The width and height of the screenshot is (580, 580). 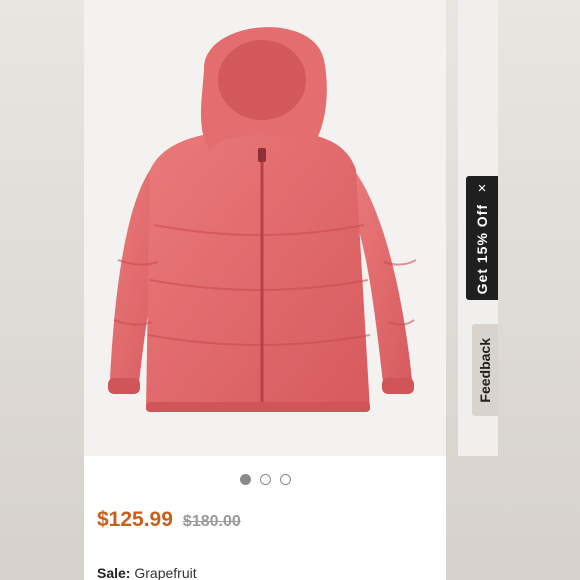 What do you see at coordinates (135, 519) in the screenshot?
I see `sale-price: $125.99` at bounding box center [135, 519].